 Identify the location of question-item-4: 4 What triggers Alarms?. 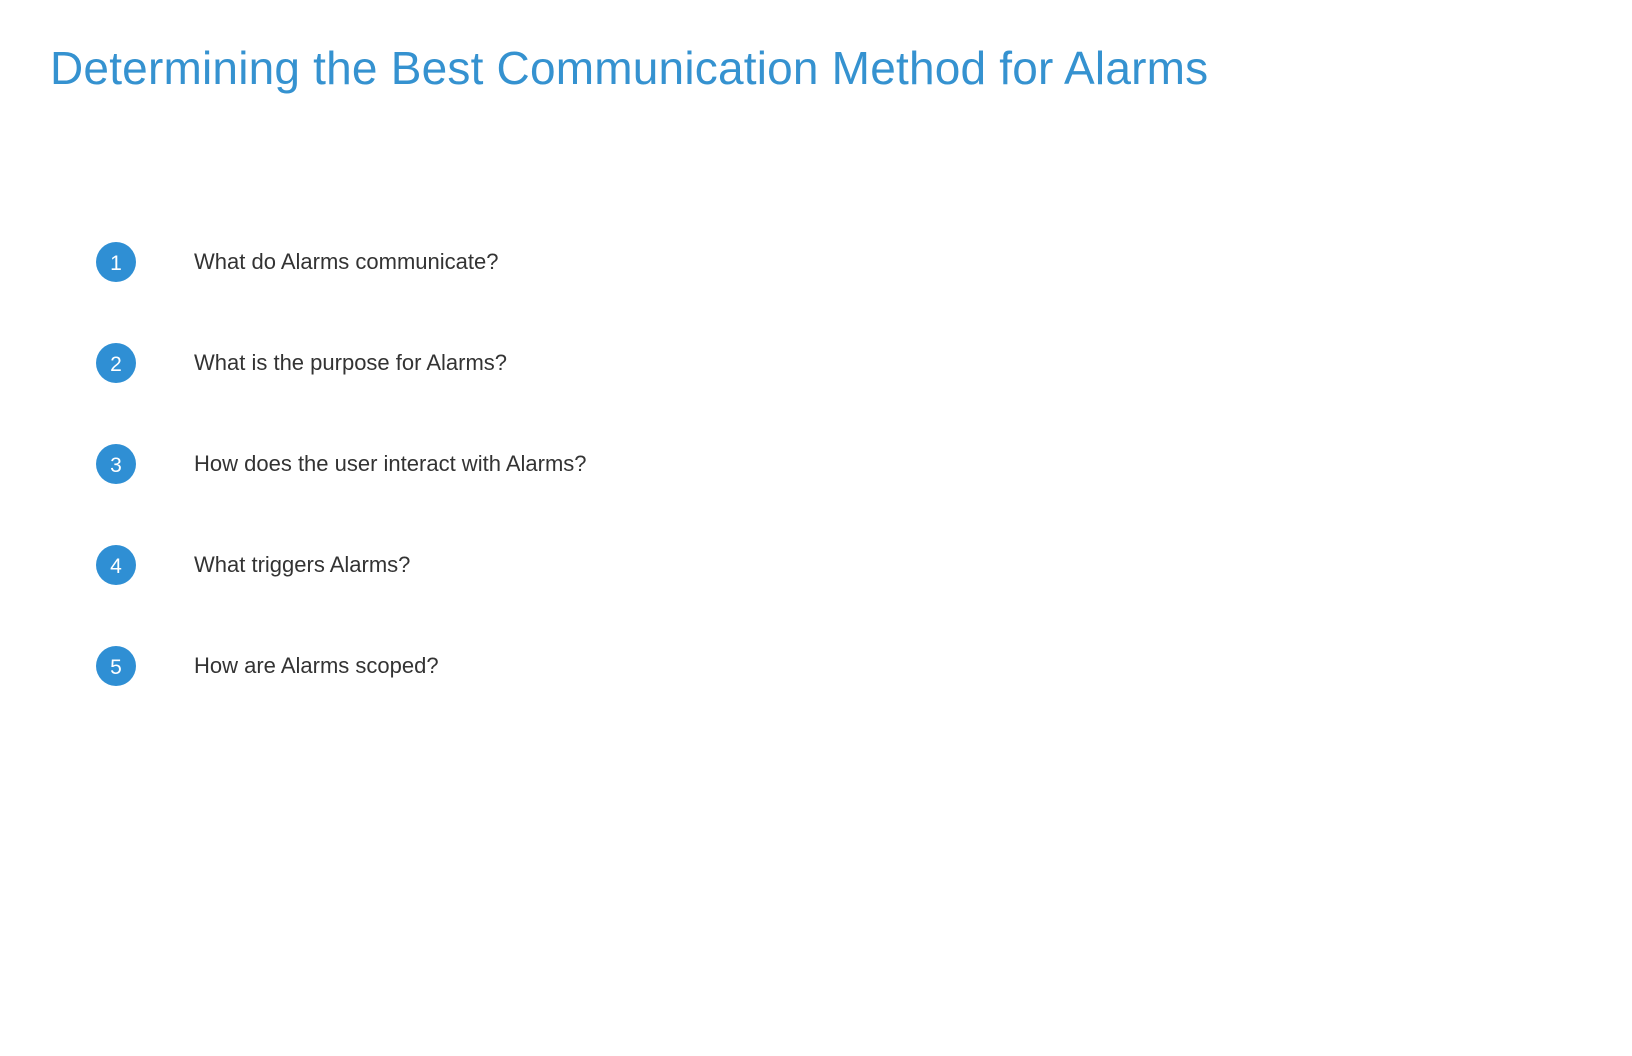
(341, 565).